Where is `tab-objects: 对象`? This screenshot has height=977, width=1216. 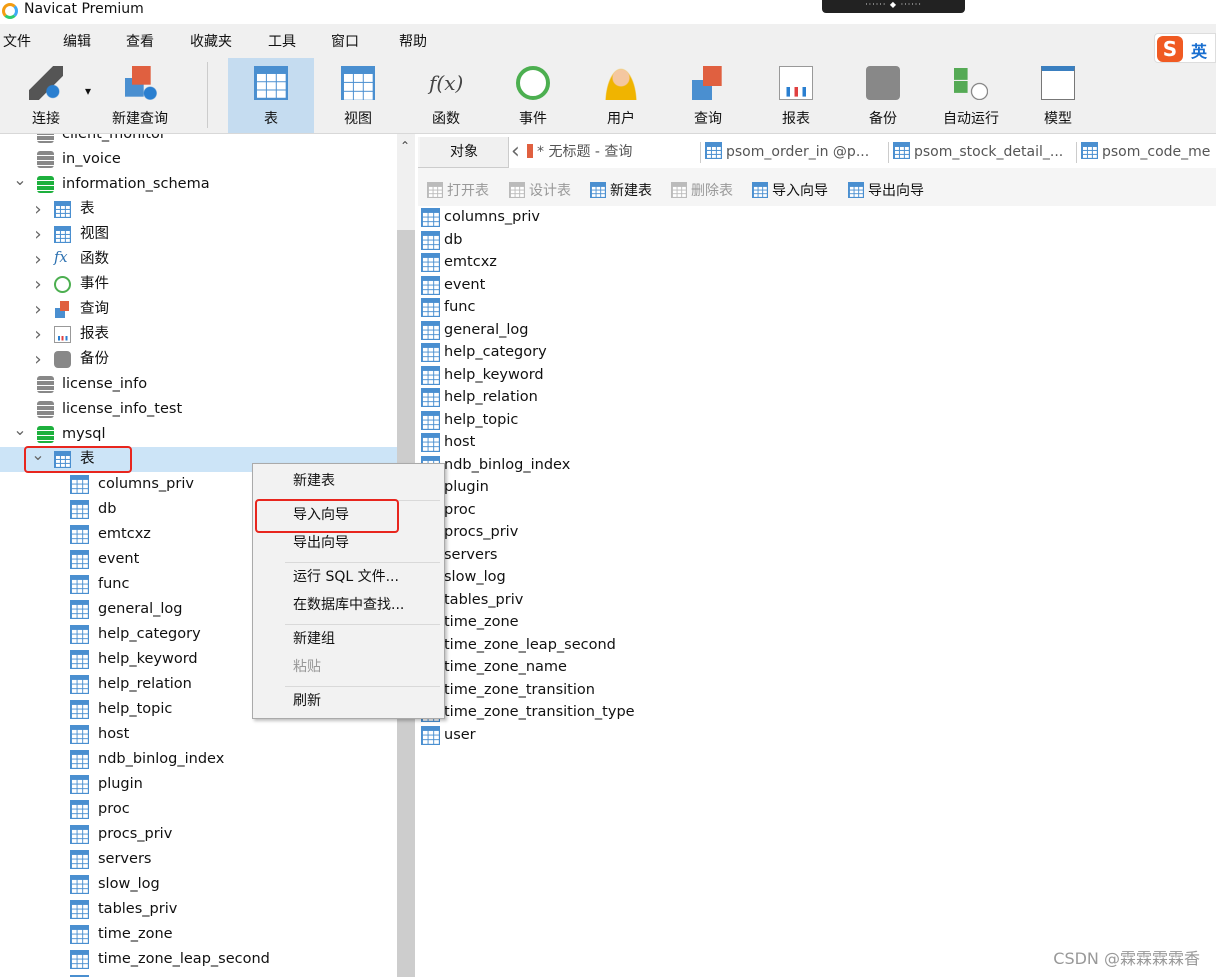
tab-objects: 对象 is located at coordinates (464, 152).